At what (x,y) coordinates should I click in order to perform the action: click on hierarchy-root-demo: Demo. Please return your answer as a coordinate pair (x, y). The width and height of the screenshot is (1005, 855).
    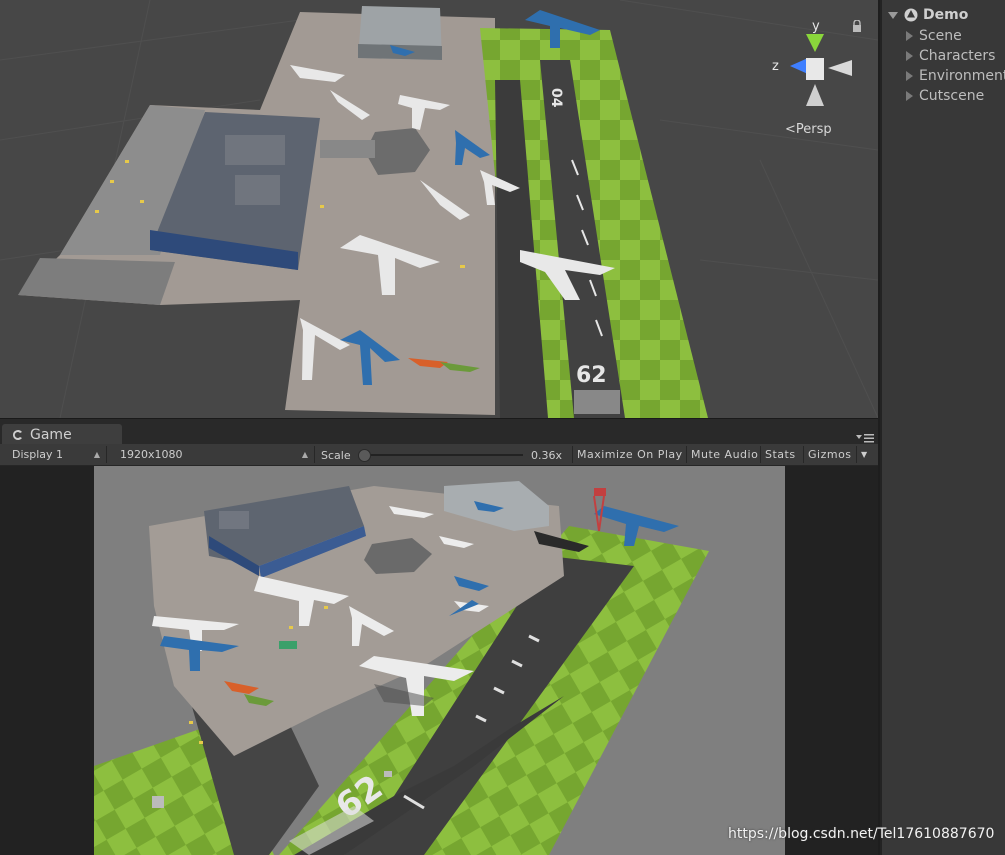
    Looking at the image, I should click on (928, 15).